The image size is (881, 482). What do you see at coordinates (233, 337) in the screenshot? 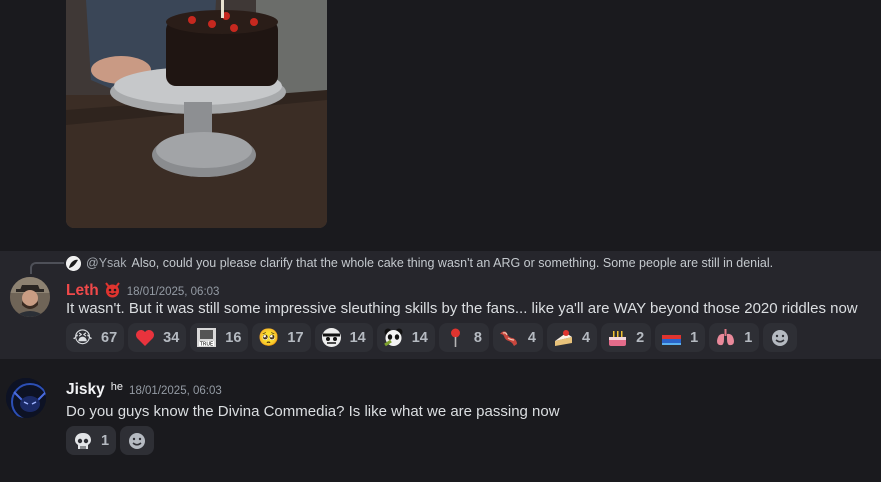
I see `reaction-count: 16` at bounding box center [233, 337].